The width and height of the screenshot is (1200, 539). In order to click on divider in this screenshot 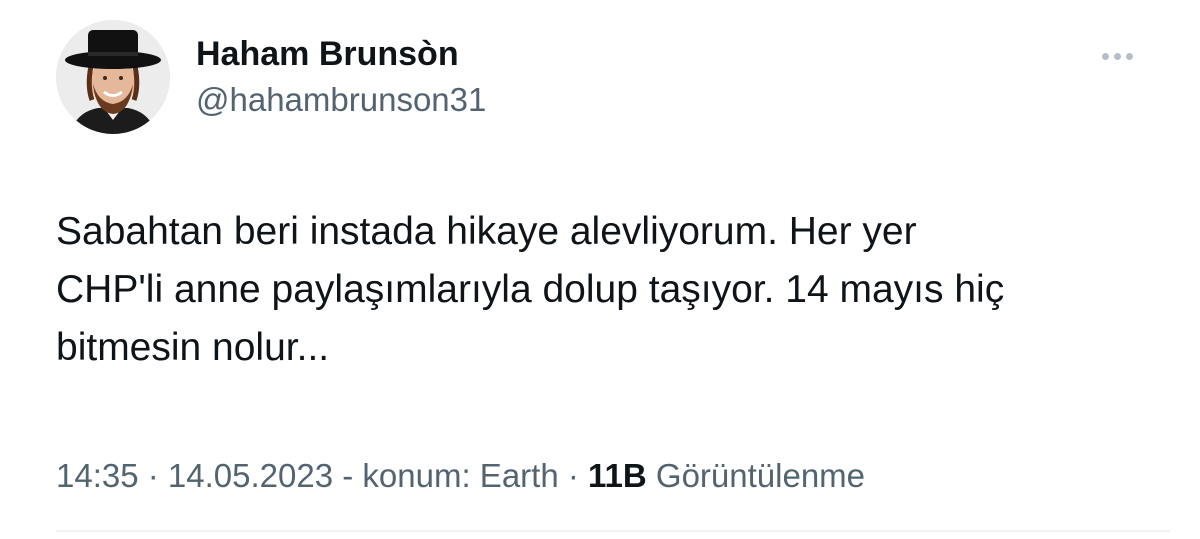, I will do `click(613, 531)`.